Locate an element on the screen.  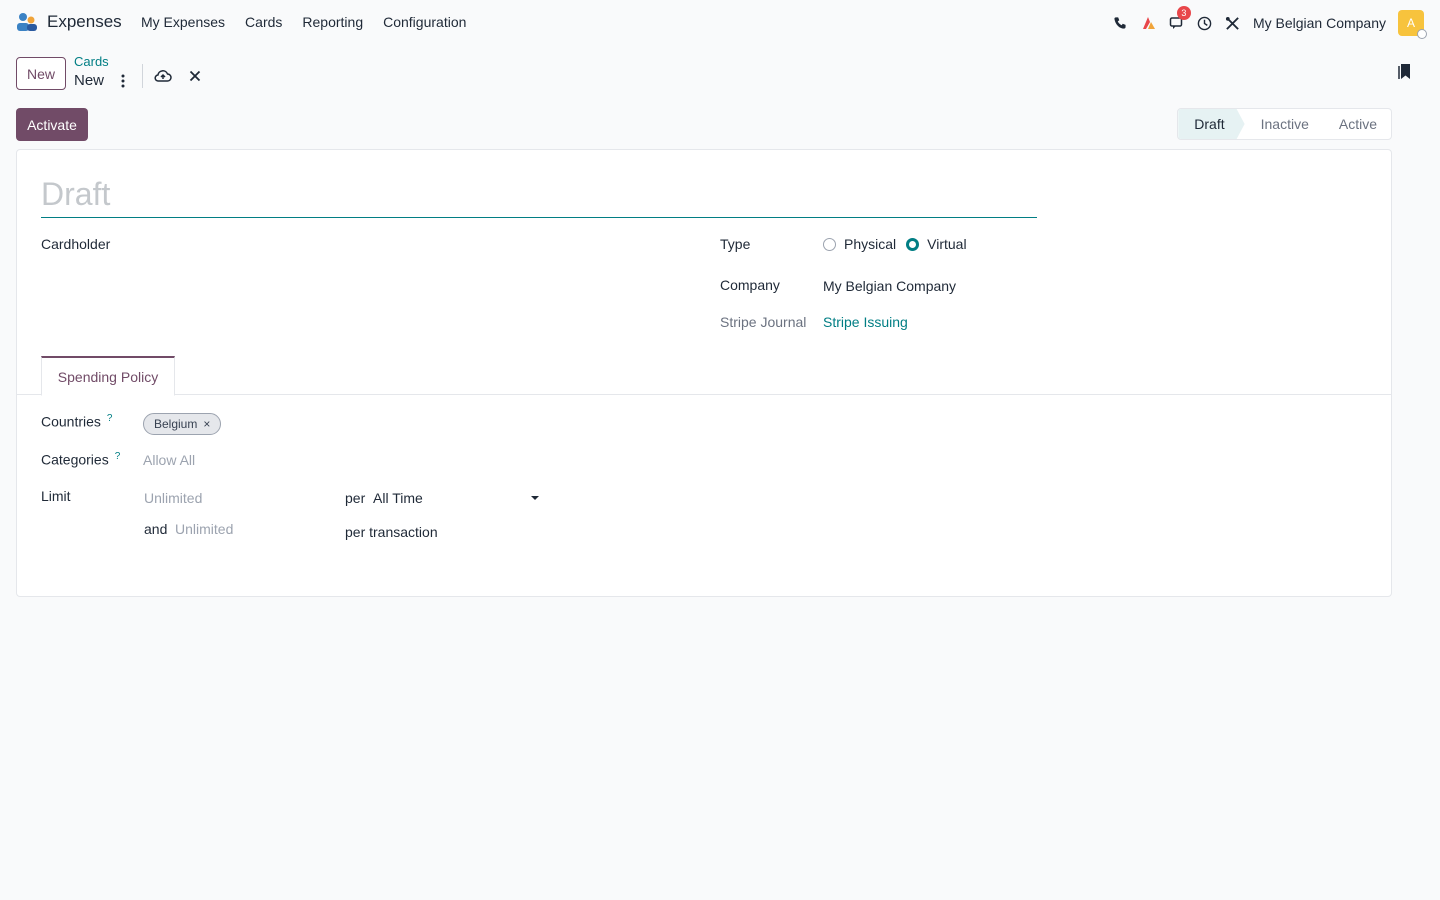
type-radio-group: Physical Virtual is located at coordinates (900, 244).